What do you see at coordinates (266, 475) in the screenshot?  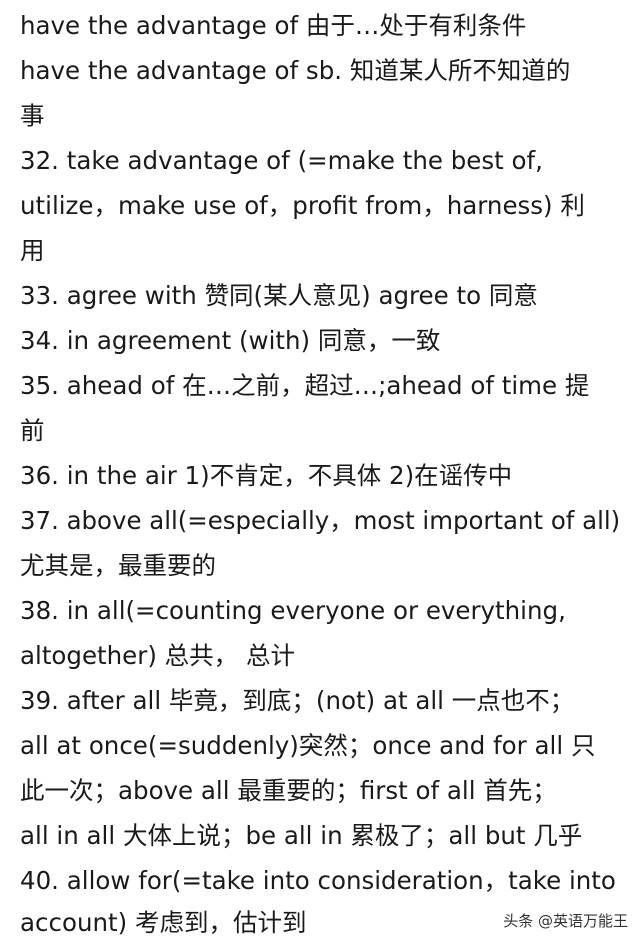 I see `text-line: 36. in the air 1)不肯定，不具体 2)在谣传中` at bounding box center [266, 475].